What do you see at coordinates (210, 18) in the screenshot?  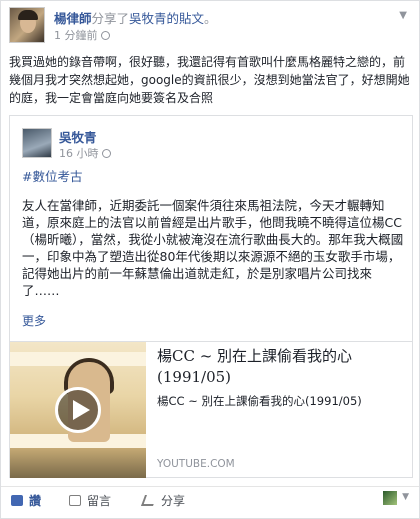 I see `headline-end: 。` at bounding box center [210, 18].